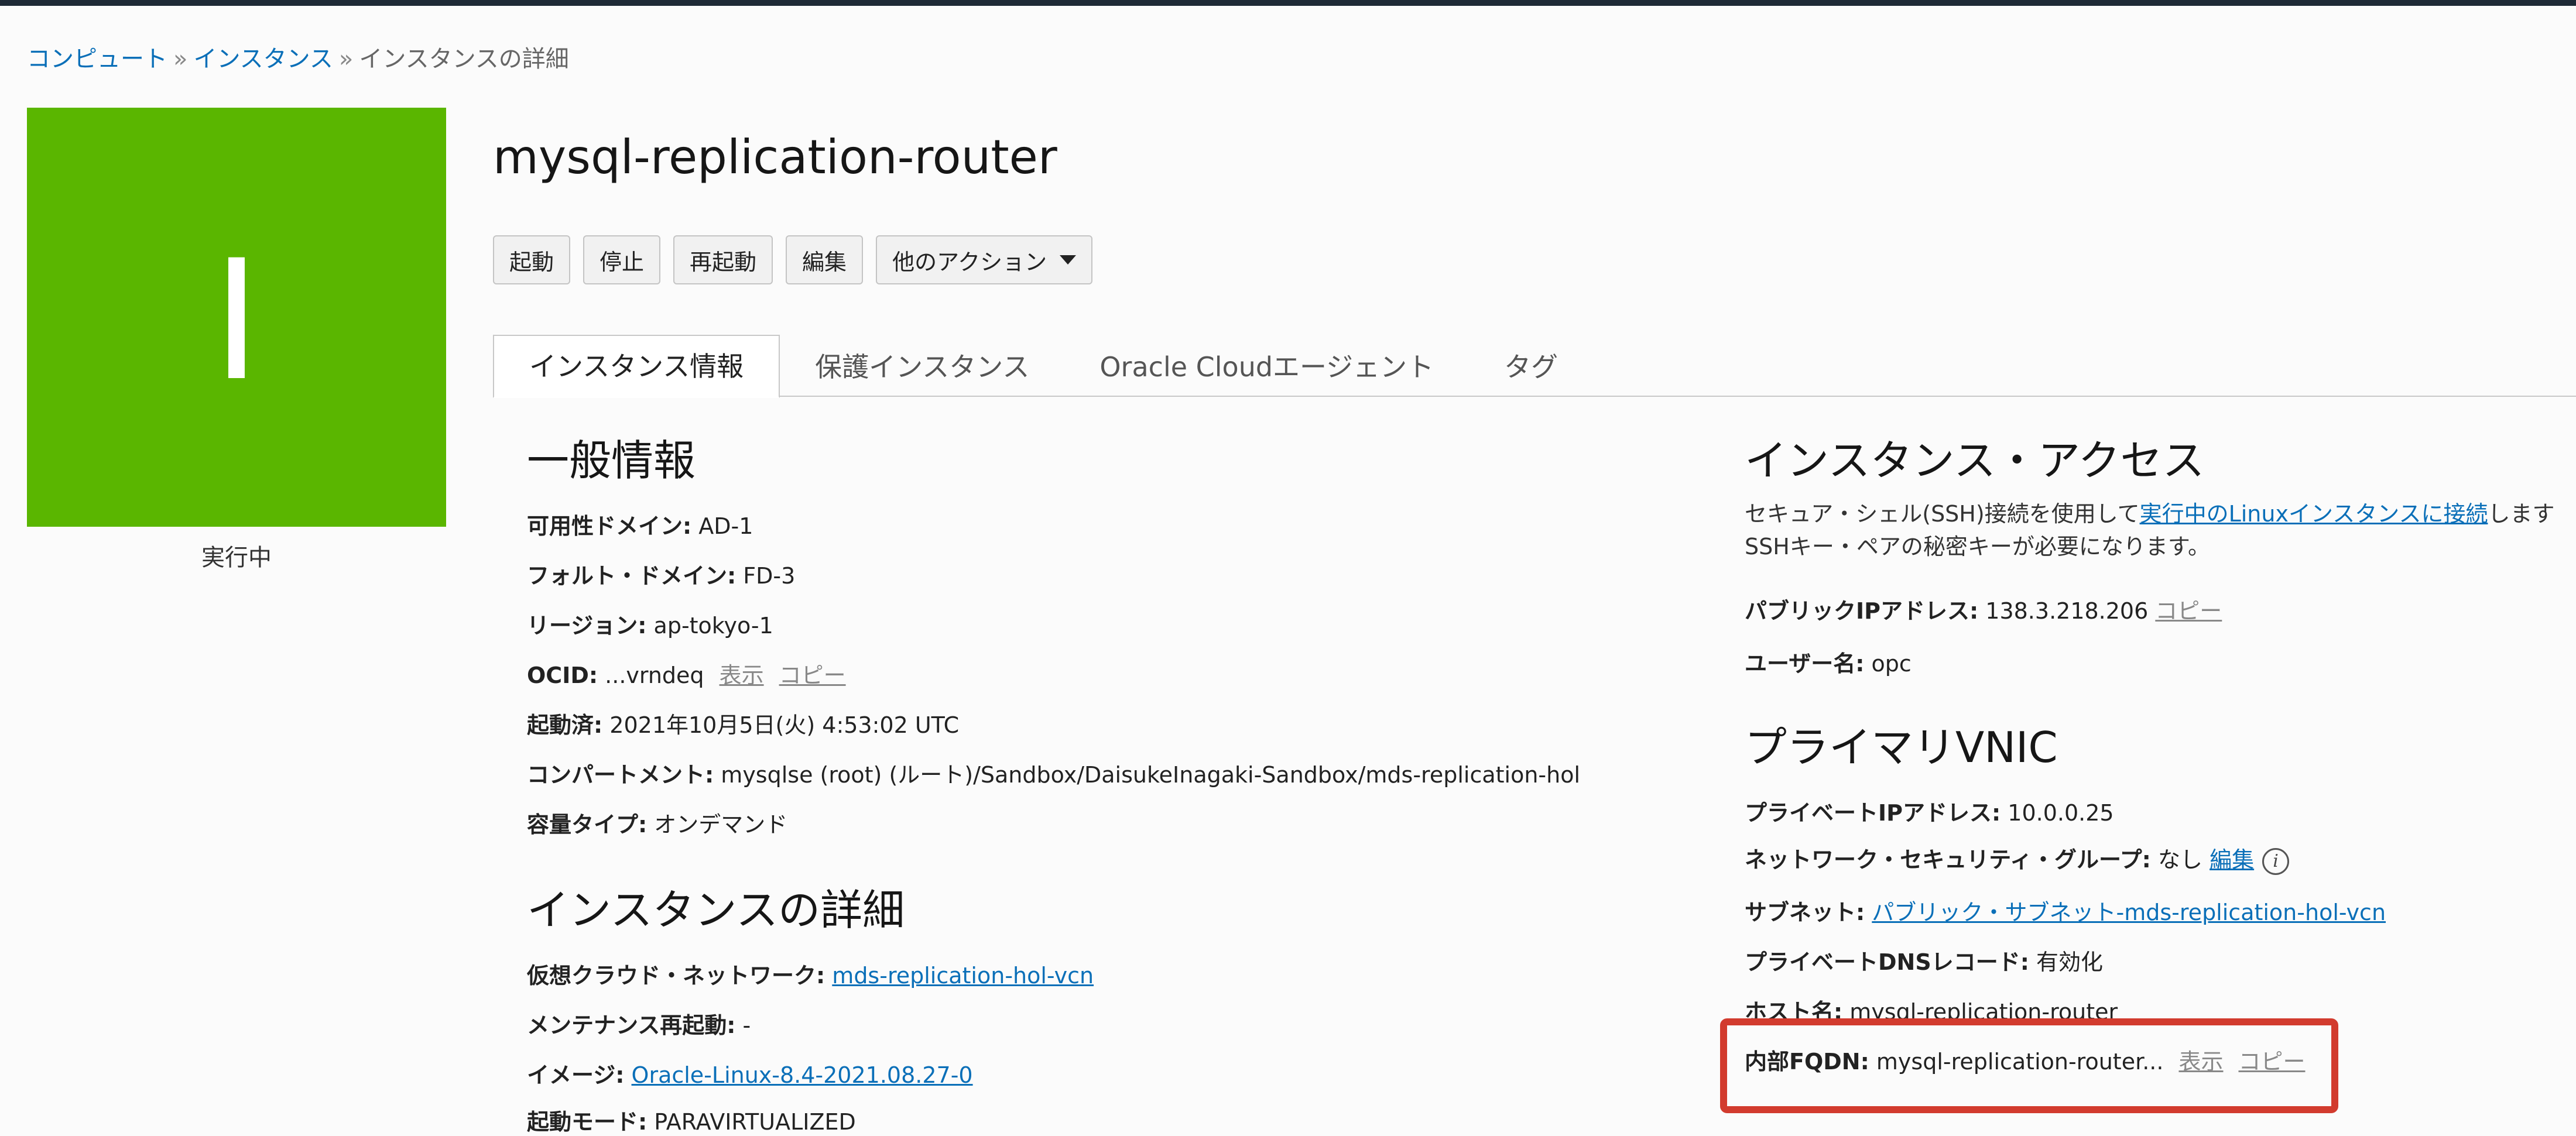 The width and height of the screenshot is (2576, 1136). What do you see at coordinates (802, 1075) in the screenshot?
I see `image-link: Oracle-Linux-8.4-2021.08.27-0` at bounding box center [802, 1075].